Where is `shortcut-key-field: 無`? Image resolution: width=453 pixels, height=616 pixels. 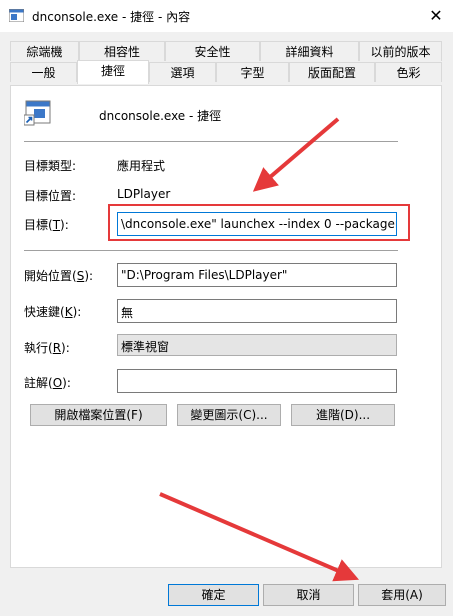
shortcut-key-field: 無 is located at coordinates (257, 311).